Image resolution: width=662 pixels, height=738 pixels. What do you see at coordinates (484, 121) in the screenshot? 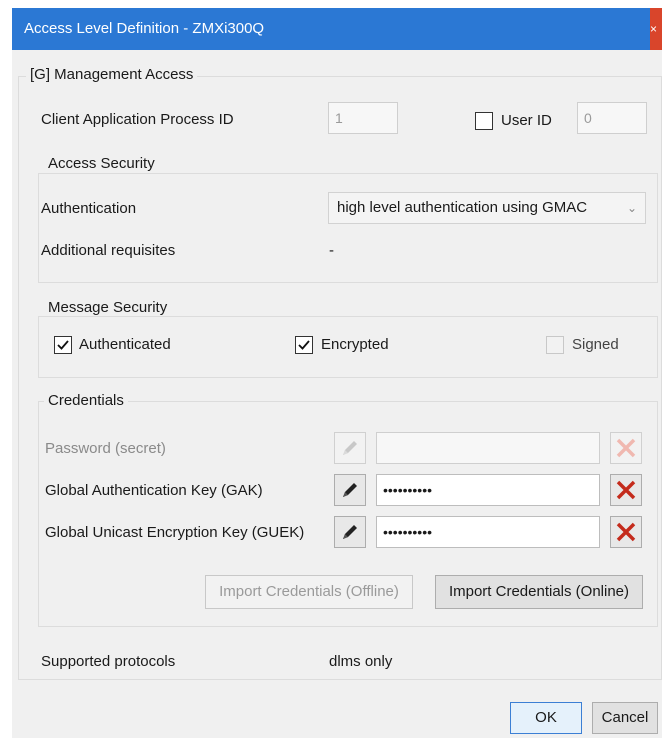
I see `user-id-checkbox` at bounding box center [484, 121].